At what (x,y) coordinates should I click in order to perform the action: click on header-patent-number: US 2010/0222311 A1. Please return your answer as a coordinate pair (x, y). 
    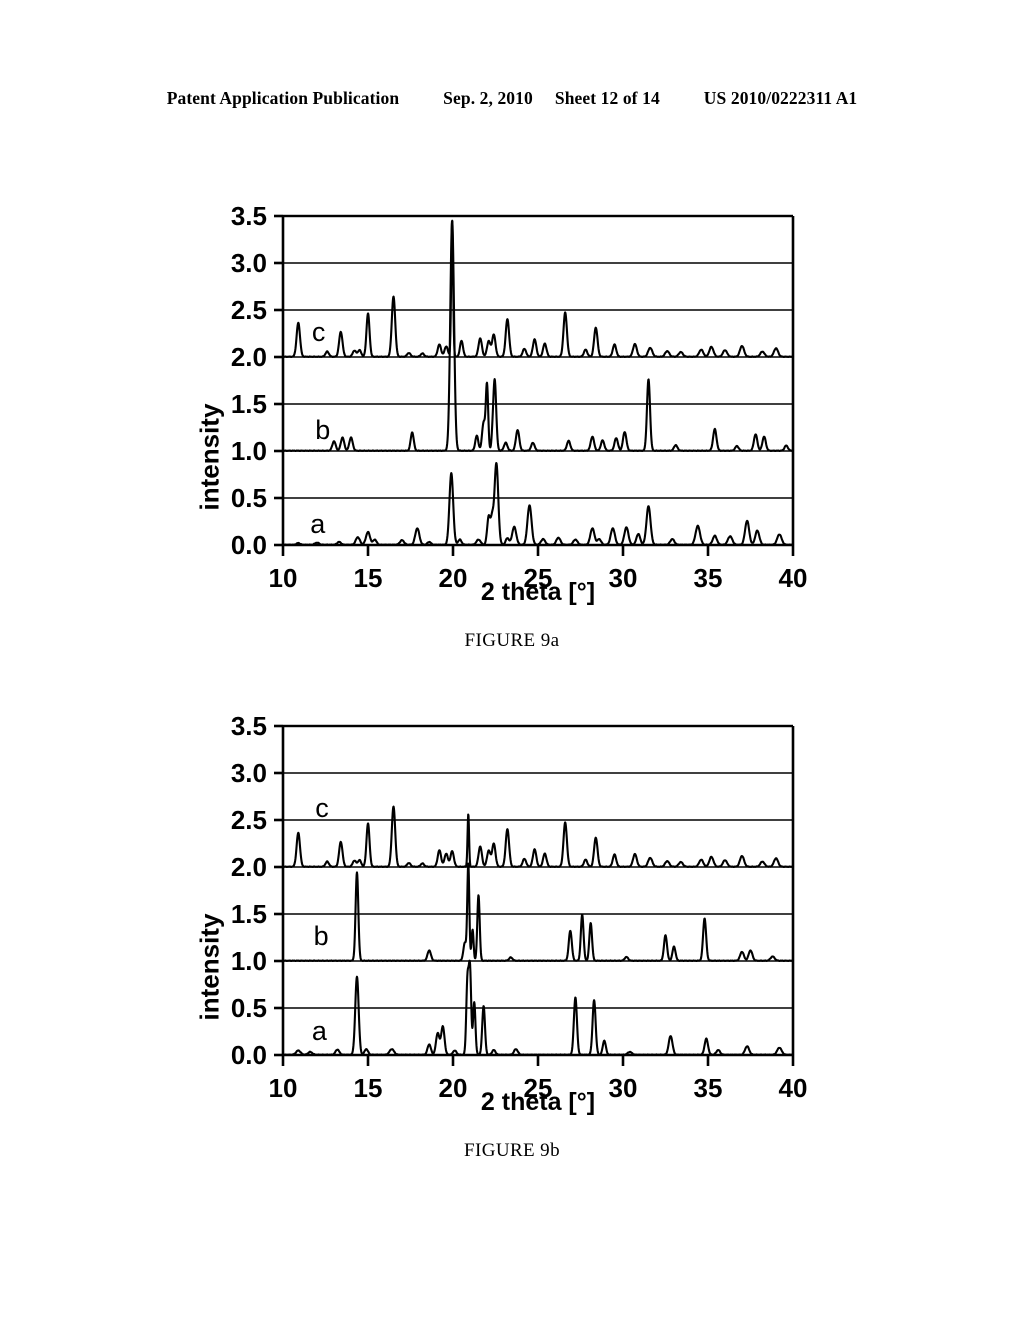
    Looking at the image, I should click on (780, 98).